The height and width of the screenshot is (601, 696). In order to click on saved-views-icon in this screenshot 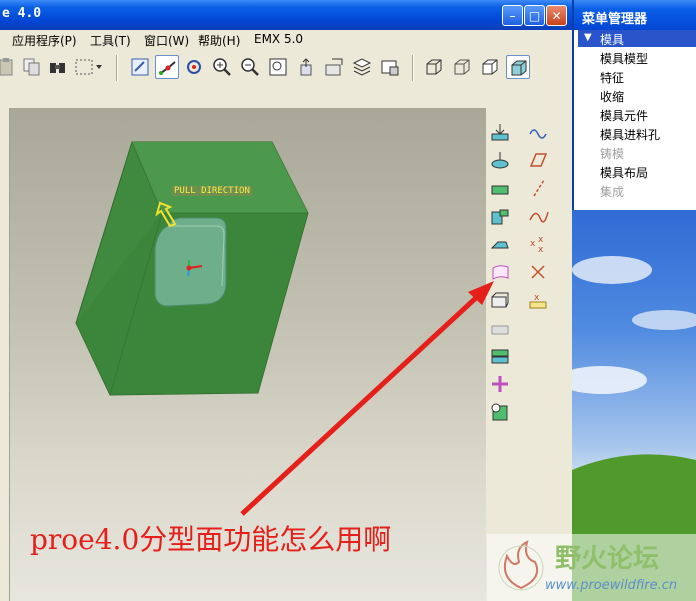, I will do `click(334, 67)`.